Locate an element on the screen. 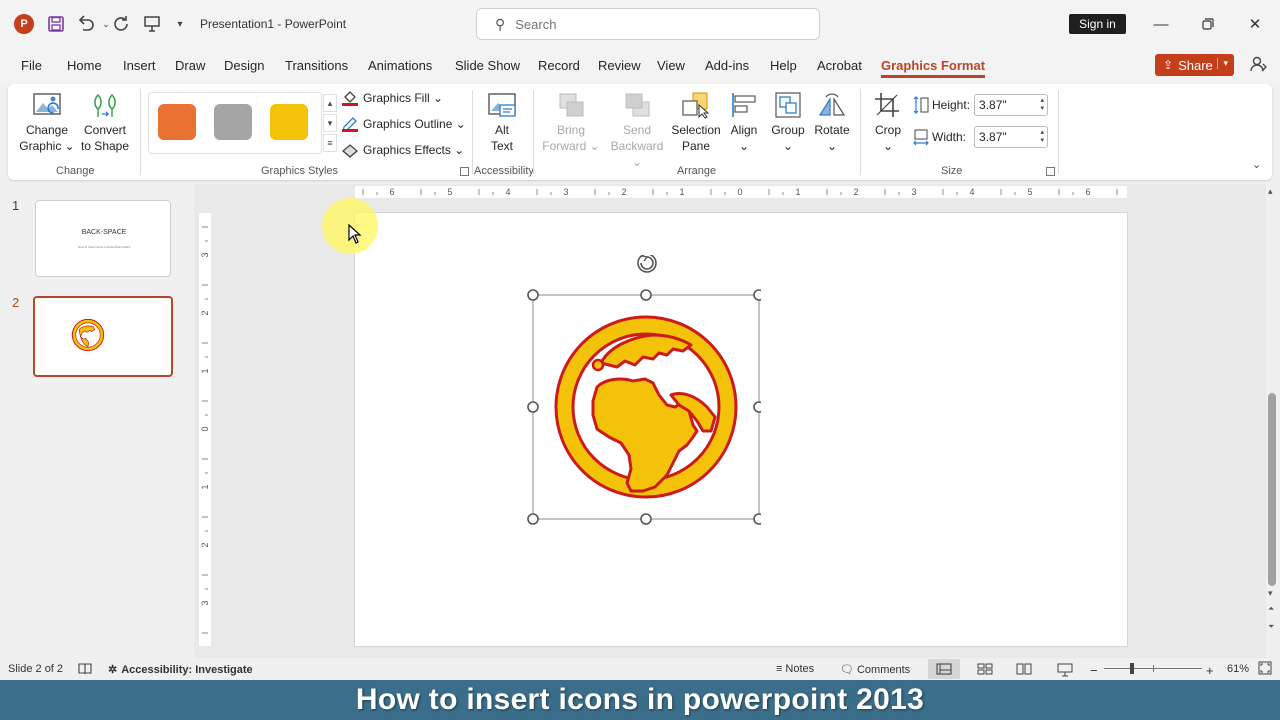  send-backward-button: Send Backward ⌄ is located at coordinates (637, 130).